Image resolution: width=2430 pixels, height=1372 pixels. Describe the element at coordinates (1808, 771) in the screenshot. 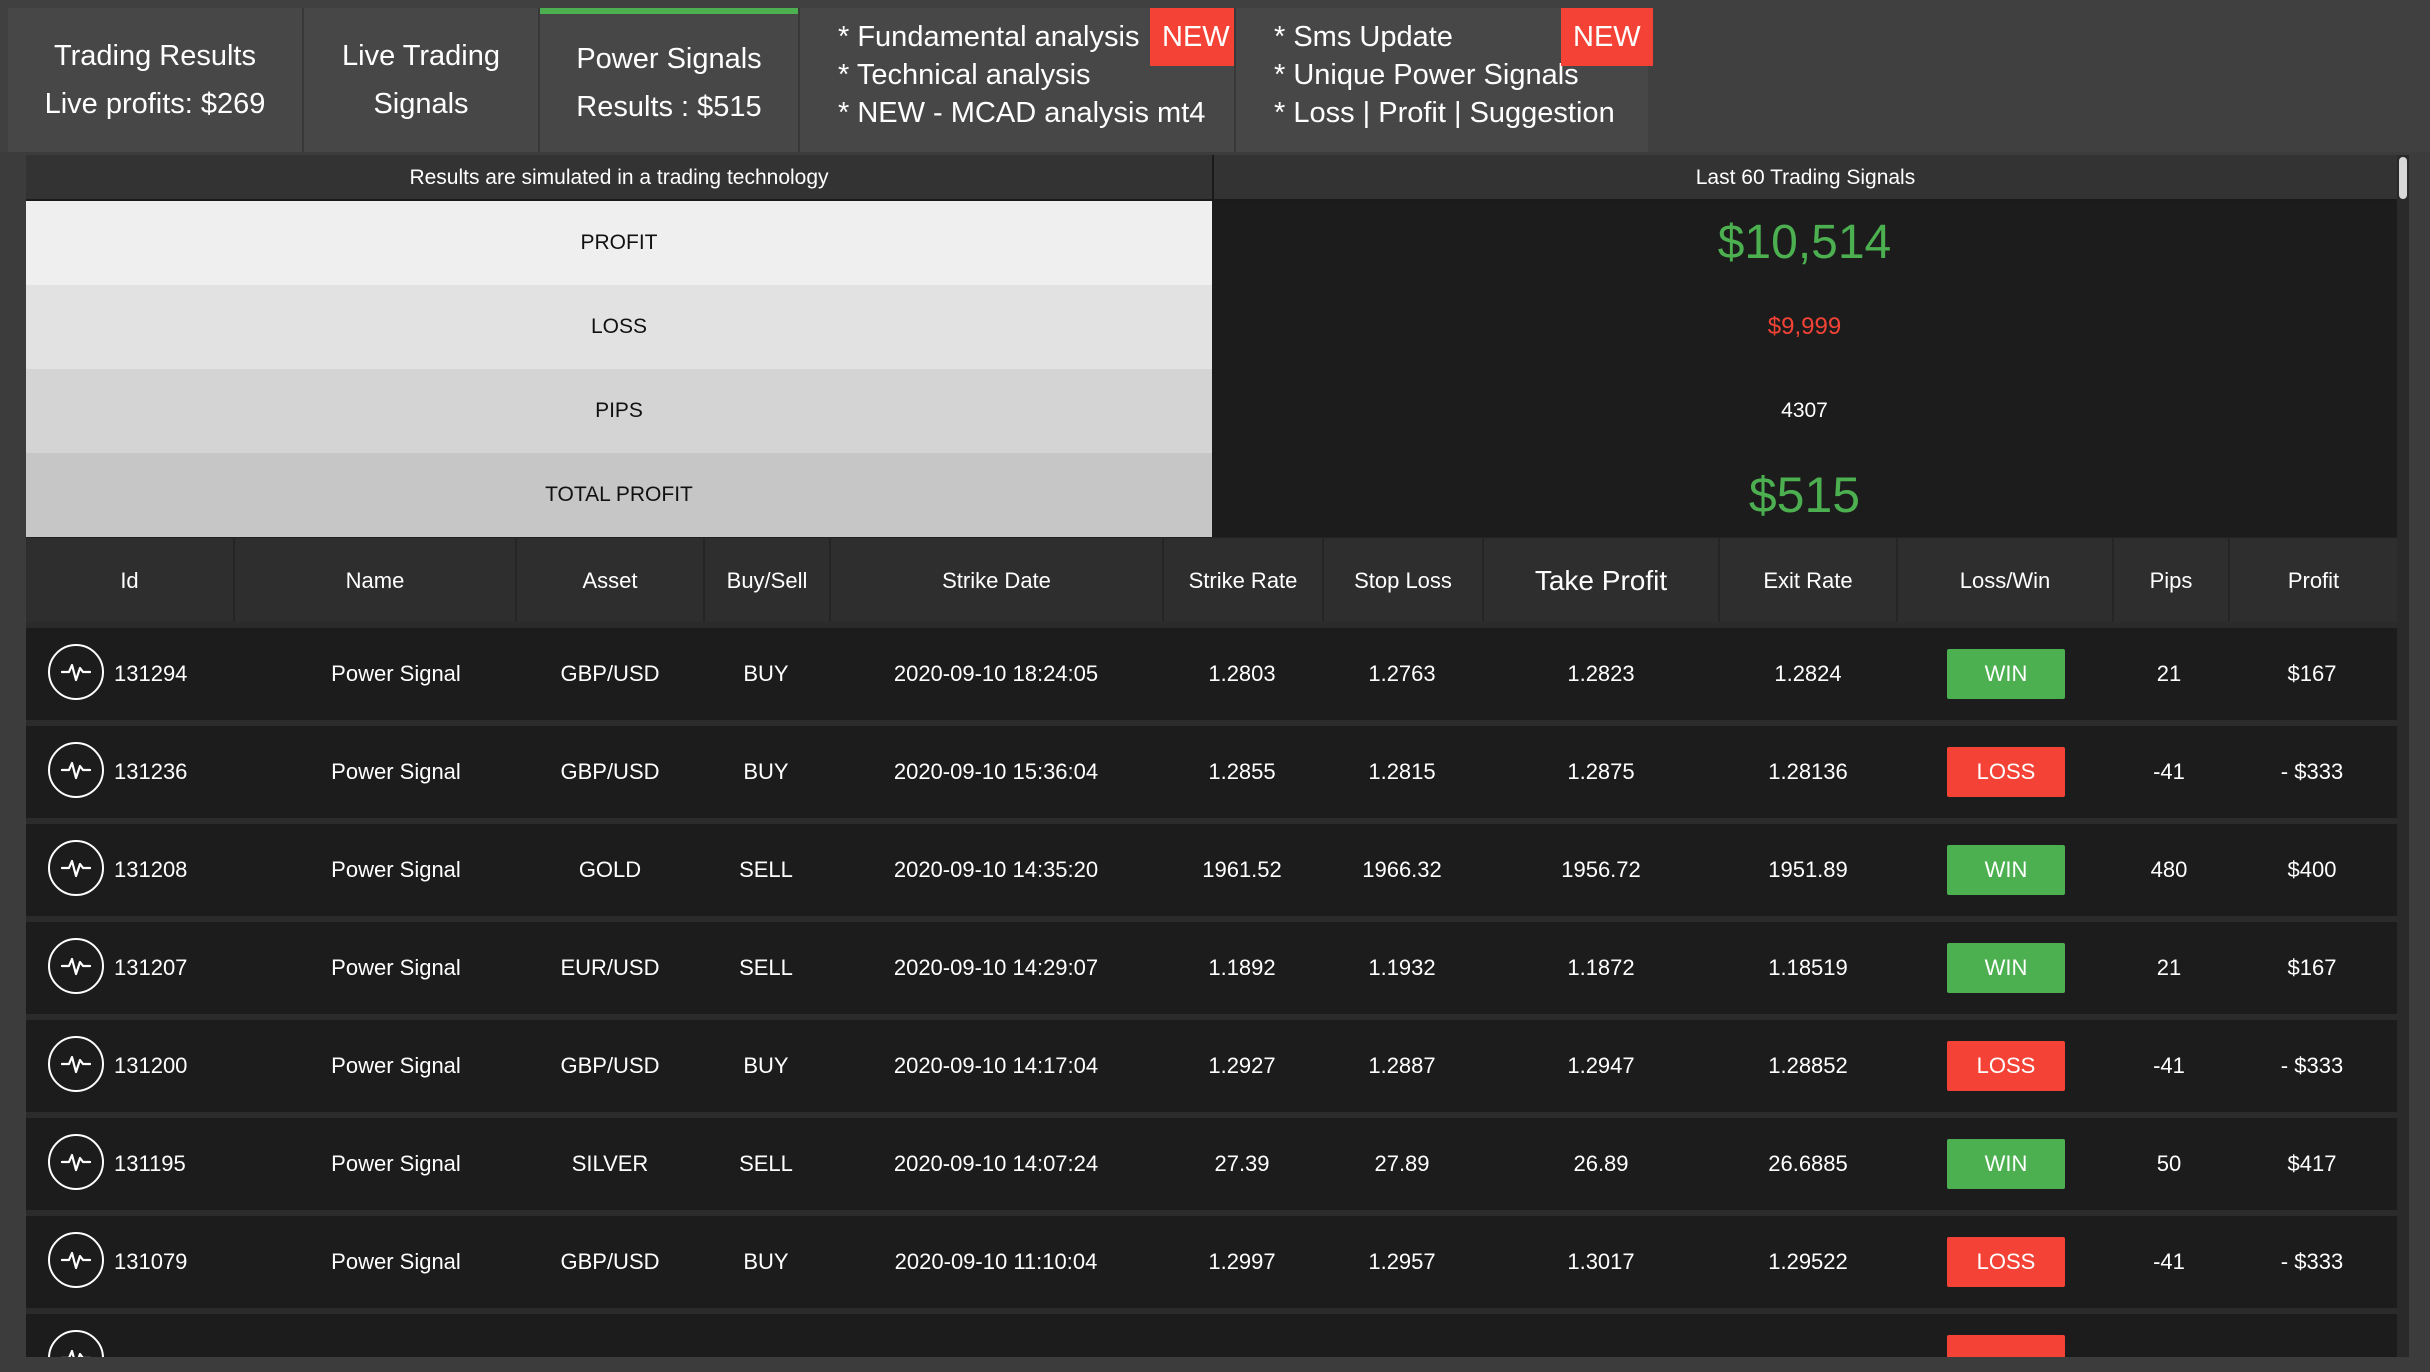

I see `cell-exit: 1.28136` at that location.